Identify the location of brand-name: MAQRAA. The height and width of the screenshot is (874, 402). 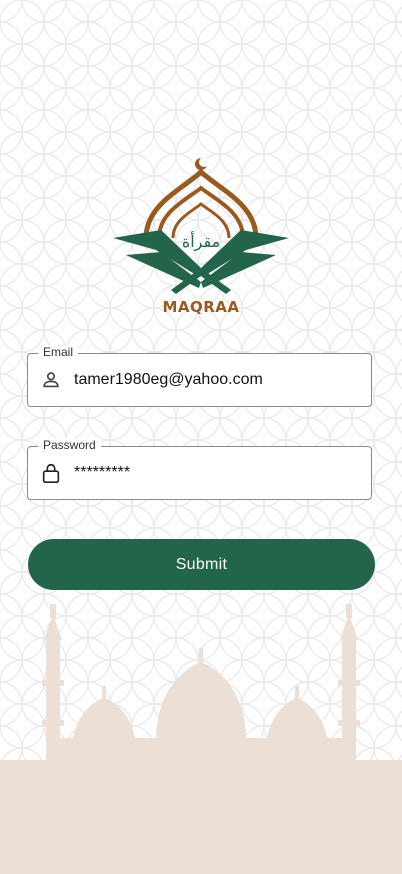
(201, 307).